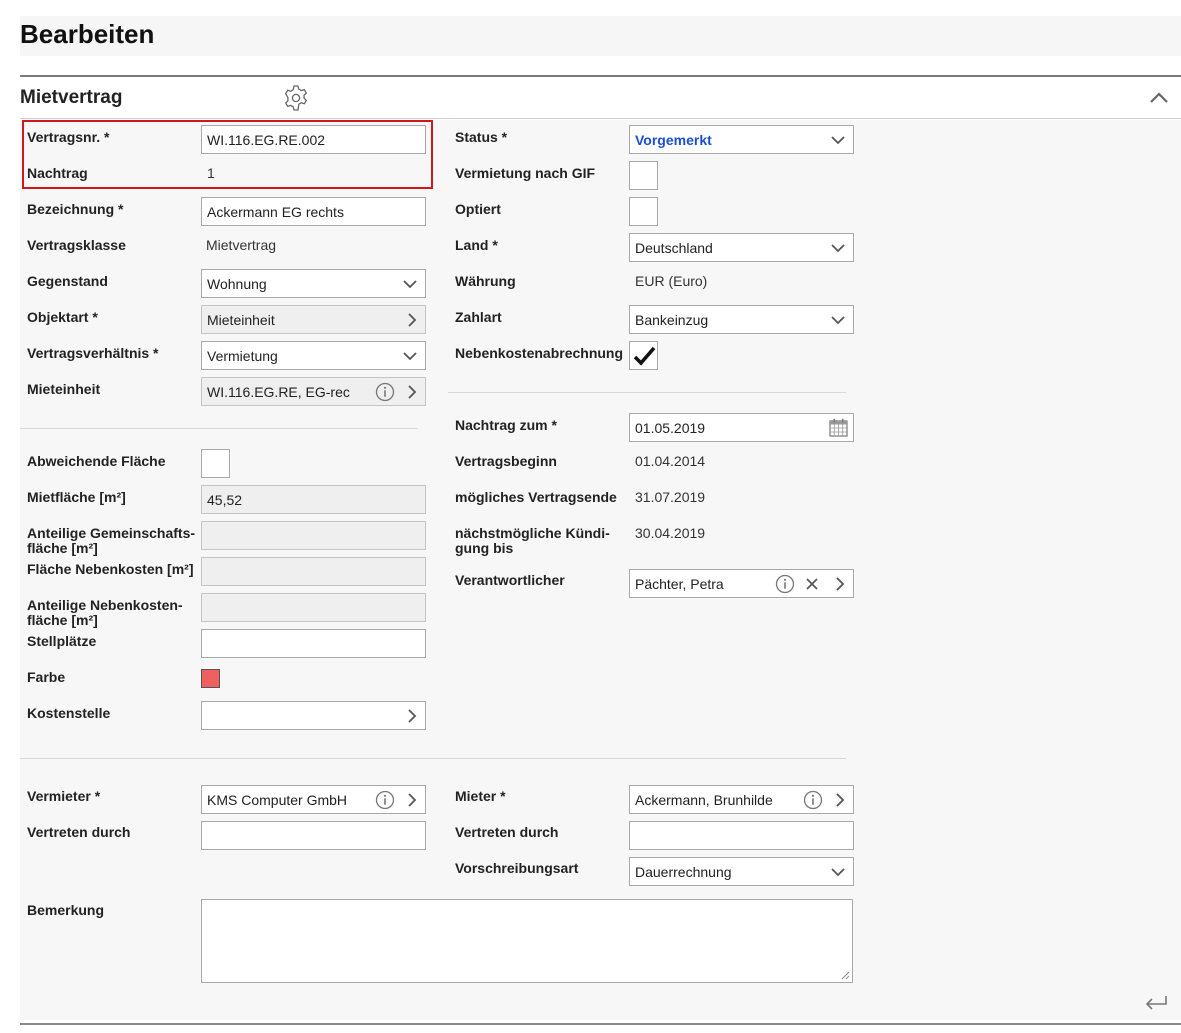 The width and height of the screenshot is (1181, 1033). I want to click on anteilige-nebenkostenflaeche-label: Anteilige Nebenkosten-fläche [m²], so click(105, 613).